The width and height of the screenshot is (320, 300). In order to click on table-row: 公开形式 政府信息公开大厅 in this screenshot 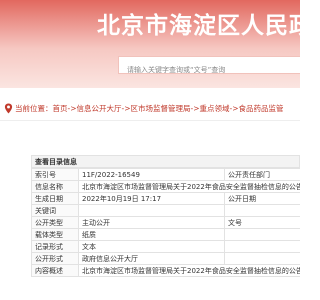, I will do `click(165, 258)`.